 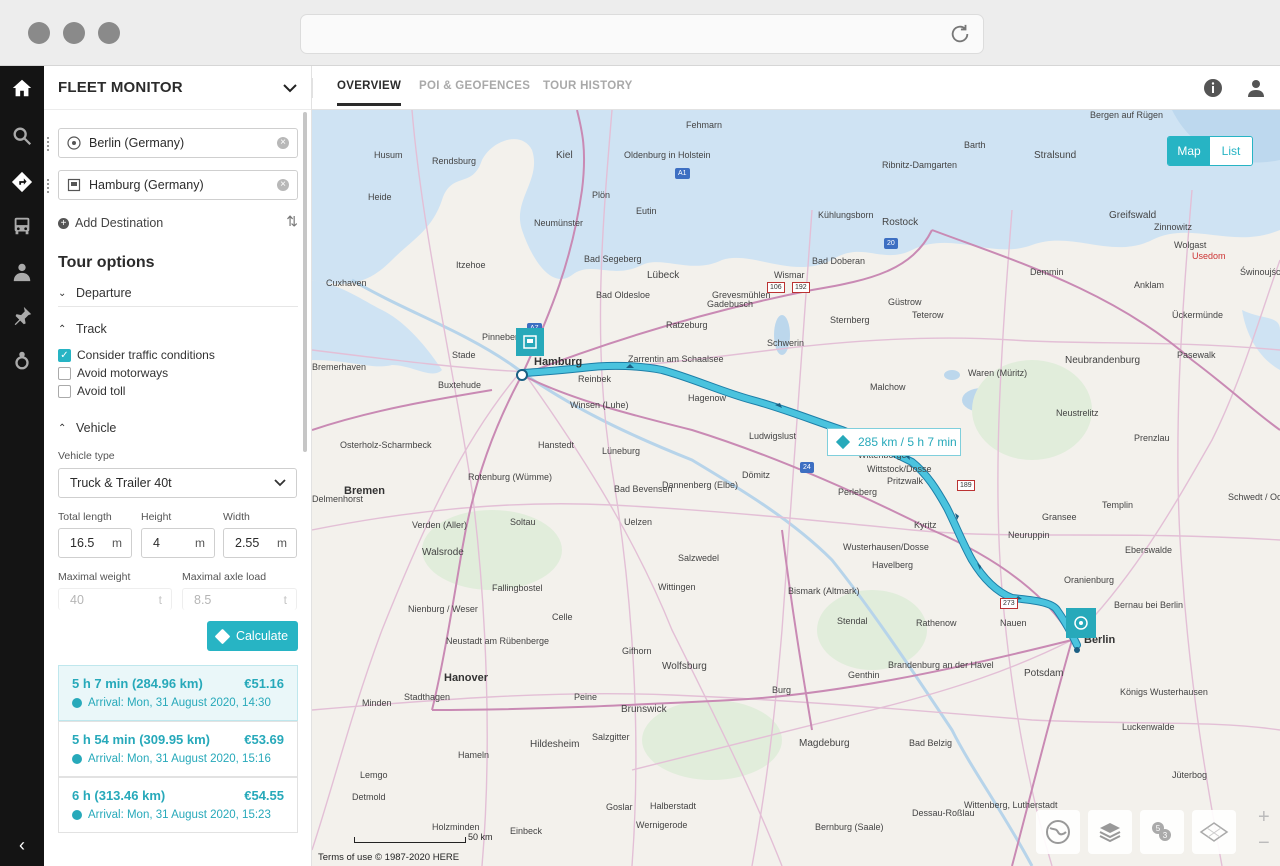 I want to click on width-input: 2.55 m, so click(x=260, y=543).